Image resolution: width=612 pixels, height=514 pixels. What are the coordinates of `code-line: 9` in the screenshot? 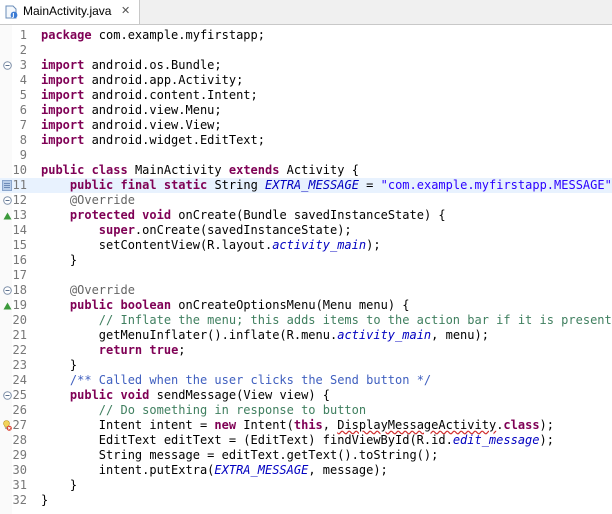 It's located at (306, 155).